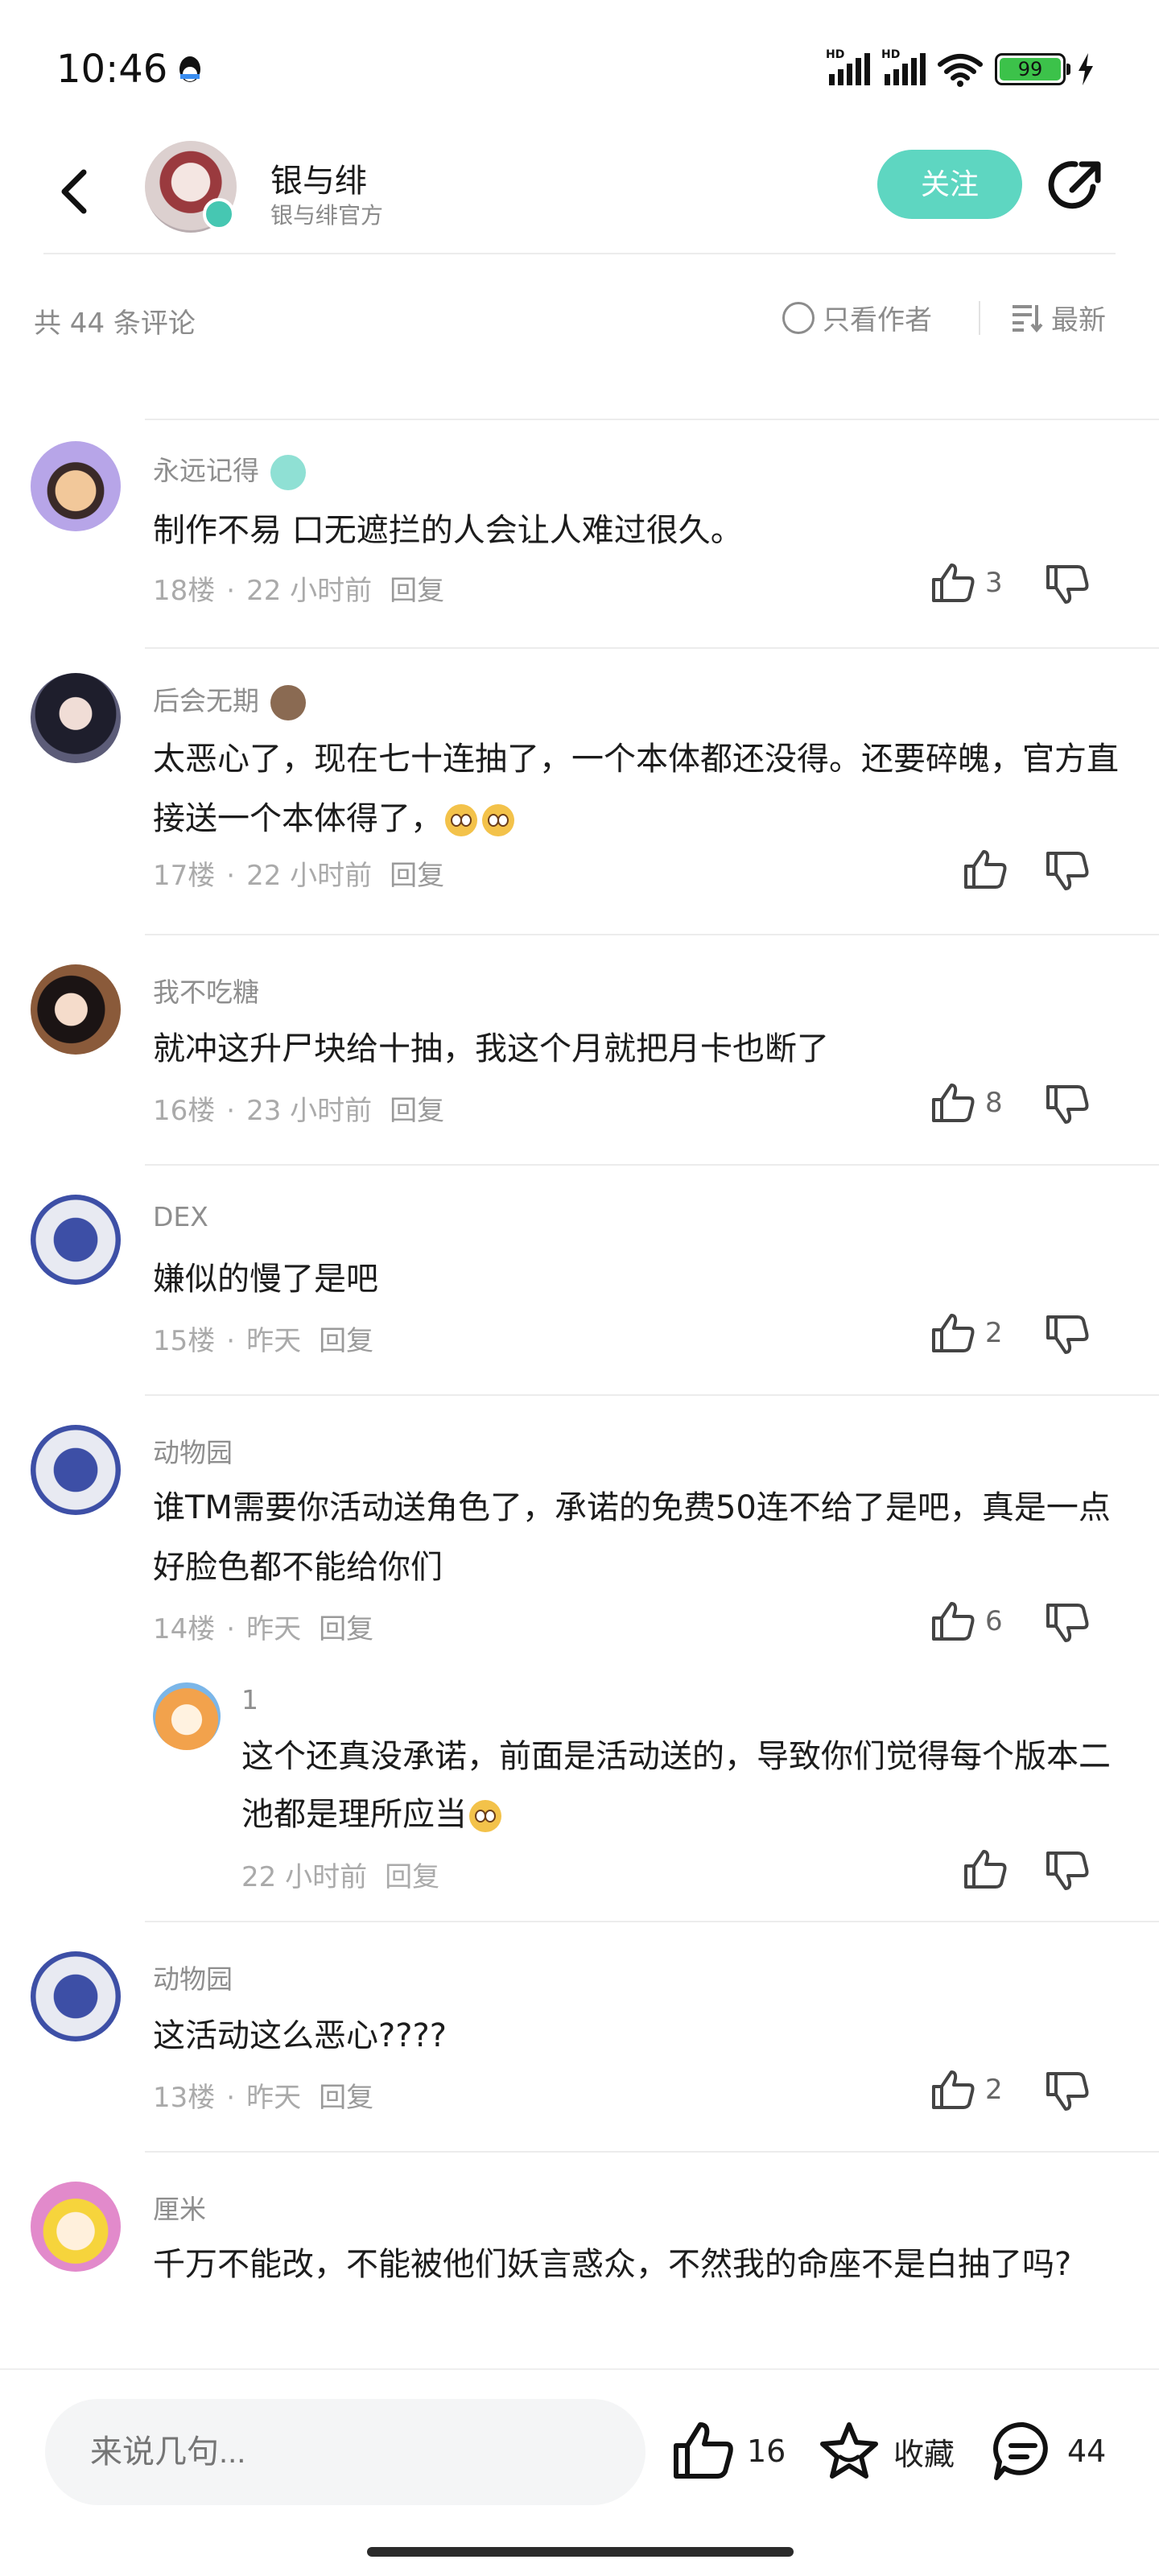 This screenshot has width=1159, height=2576. What do you see at coordinates (886, 2451) in the screenshot?
I see `favorite-button: 收藏` at bounding box center [886, 2451].